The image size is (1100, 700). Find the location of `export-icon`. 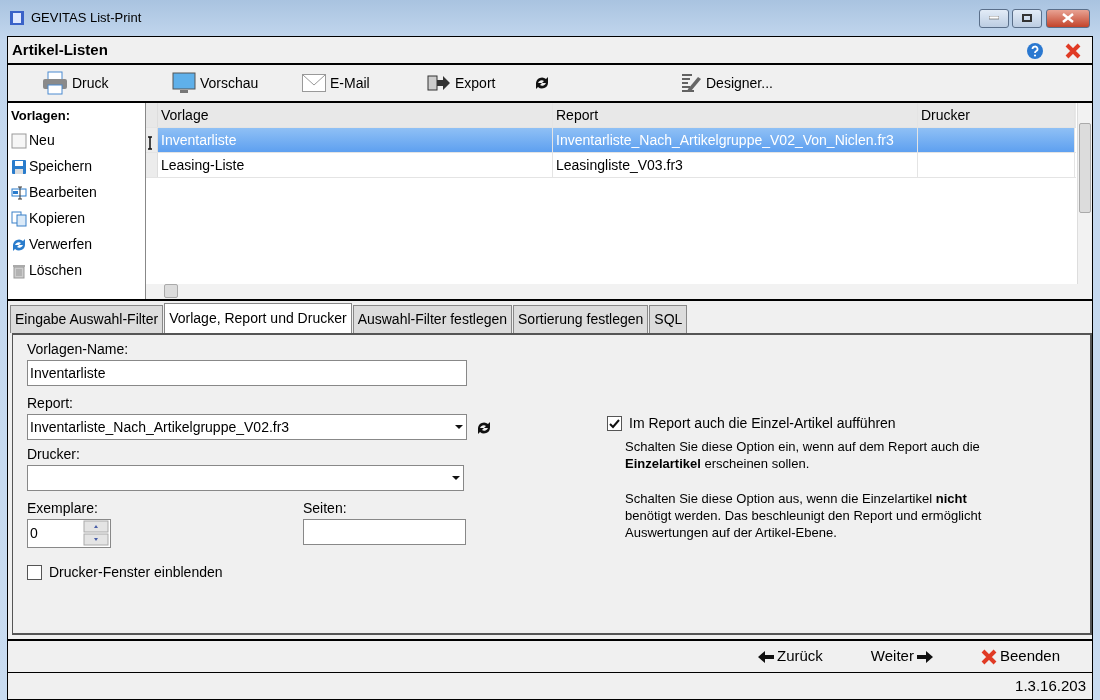

export-icon is located at coordinates (439, 83).